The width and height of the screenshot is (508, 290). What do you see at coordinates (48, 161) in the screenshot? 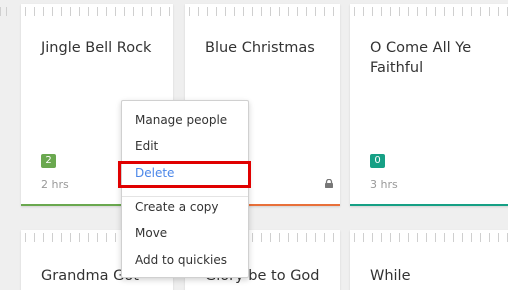
I see `count-badge: 2` at bounding box center [48, 161].